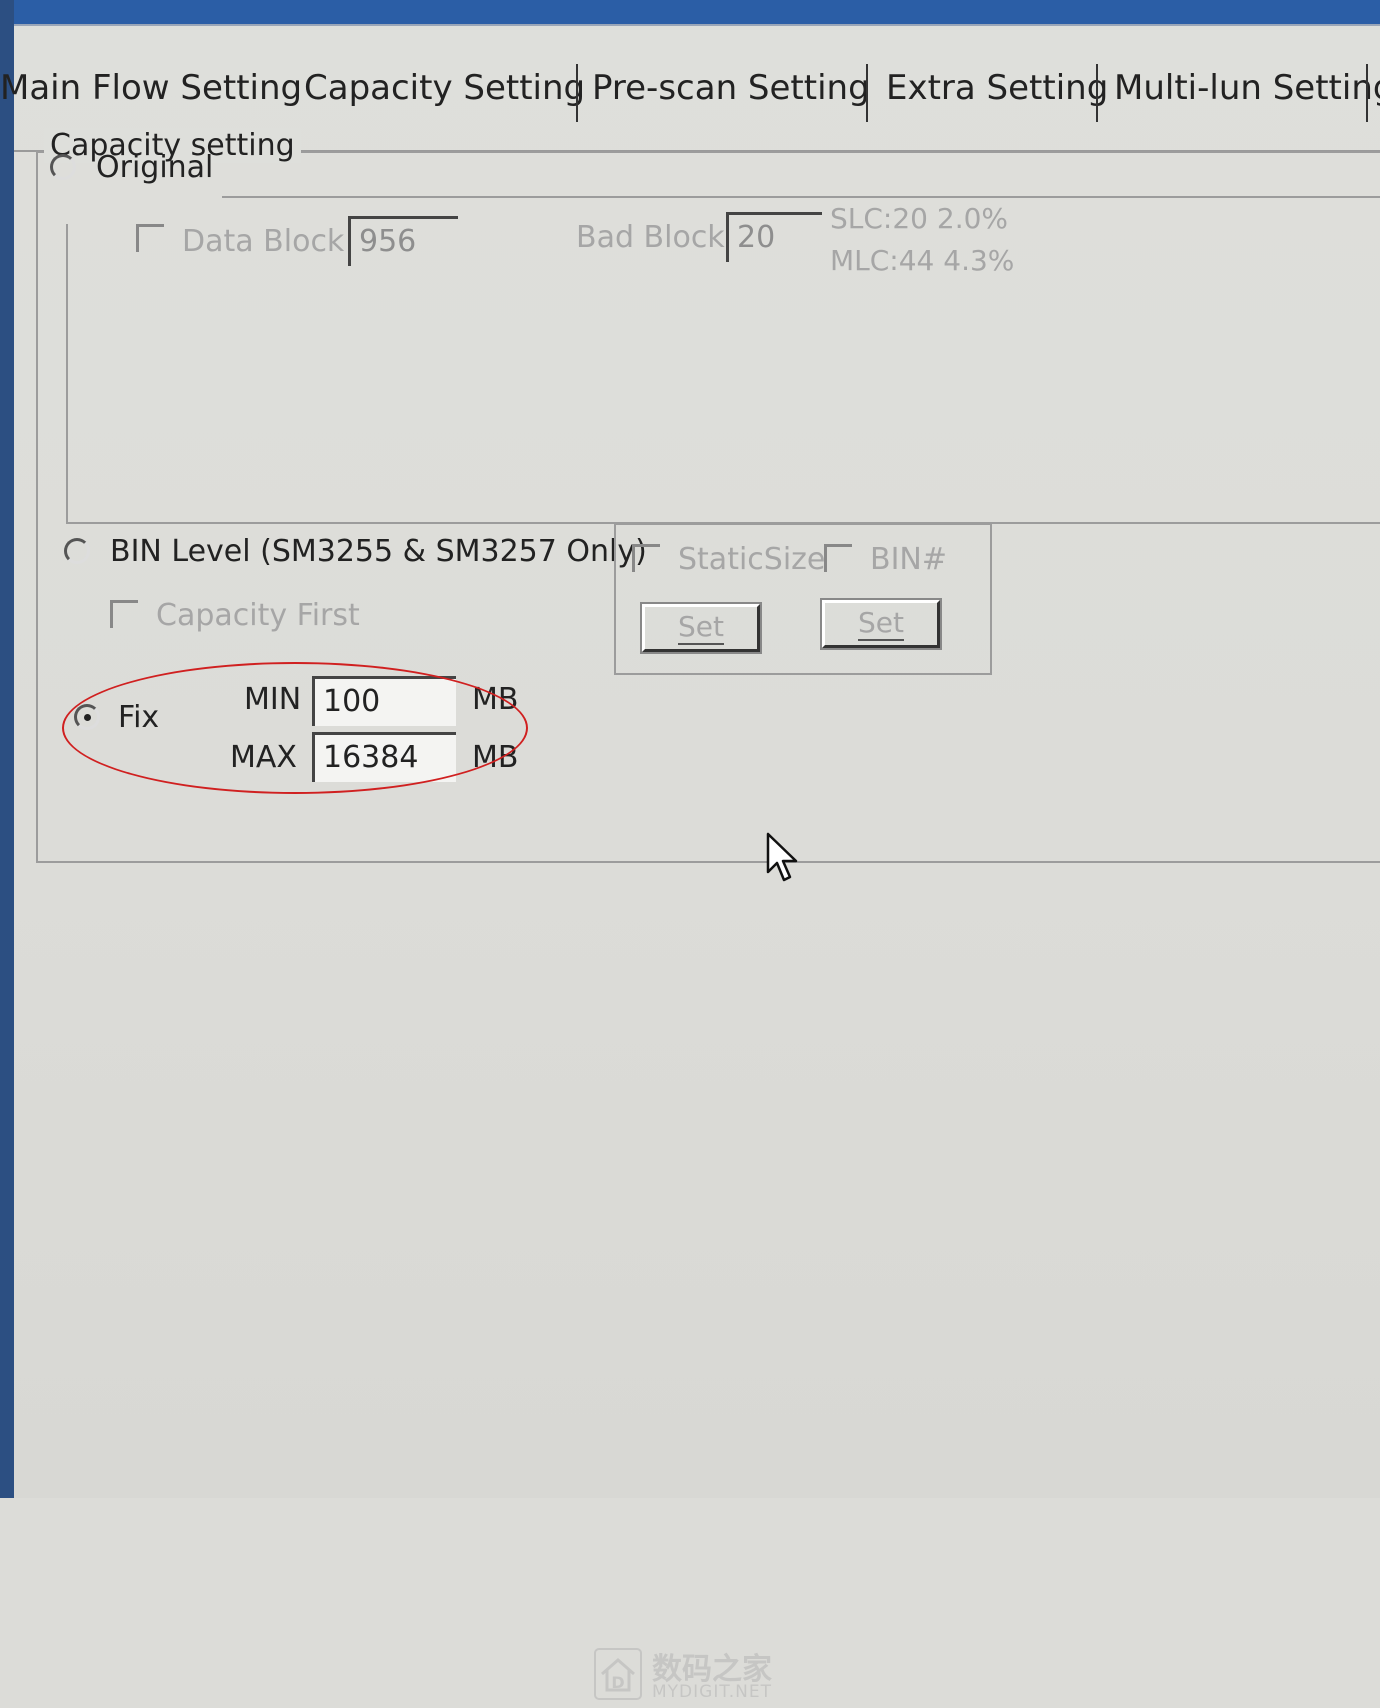 The image size is (1380, 1708). I want to click on mlc-info: MLC:44 4.3%, so click(922, 260).